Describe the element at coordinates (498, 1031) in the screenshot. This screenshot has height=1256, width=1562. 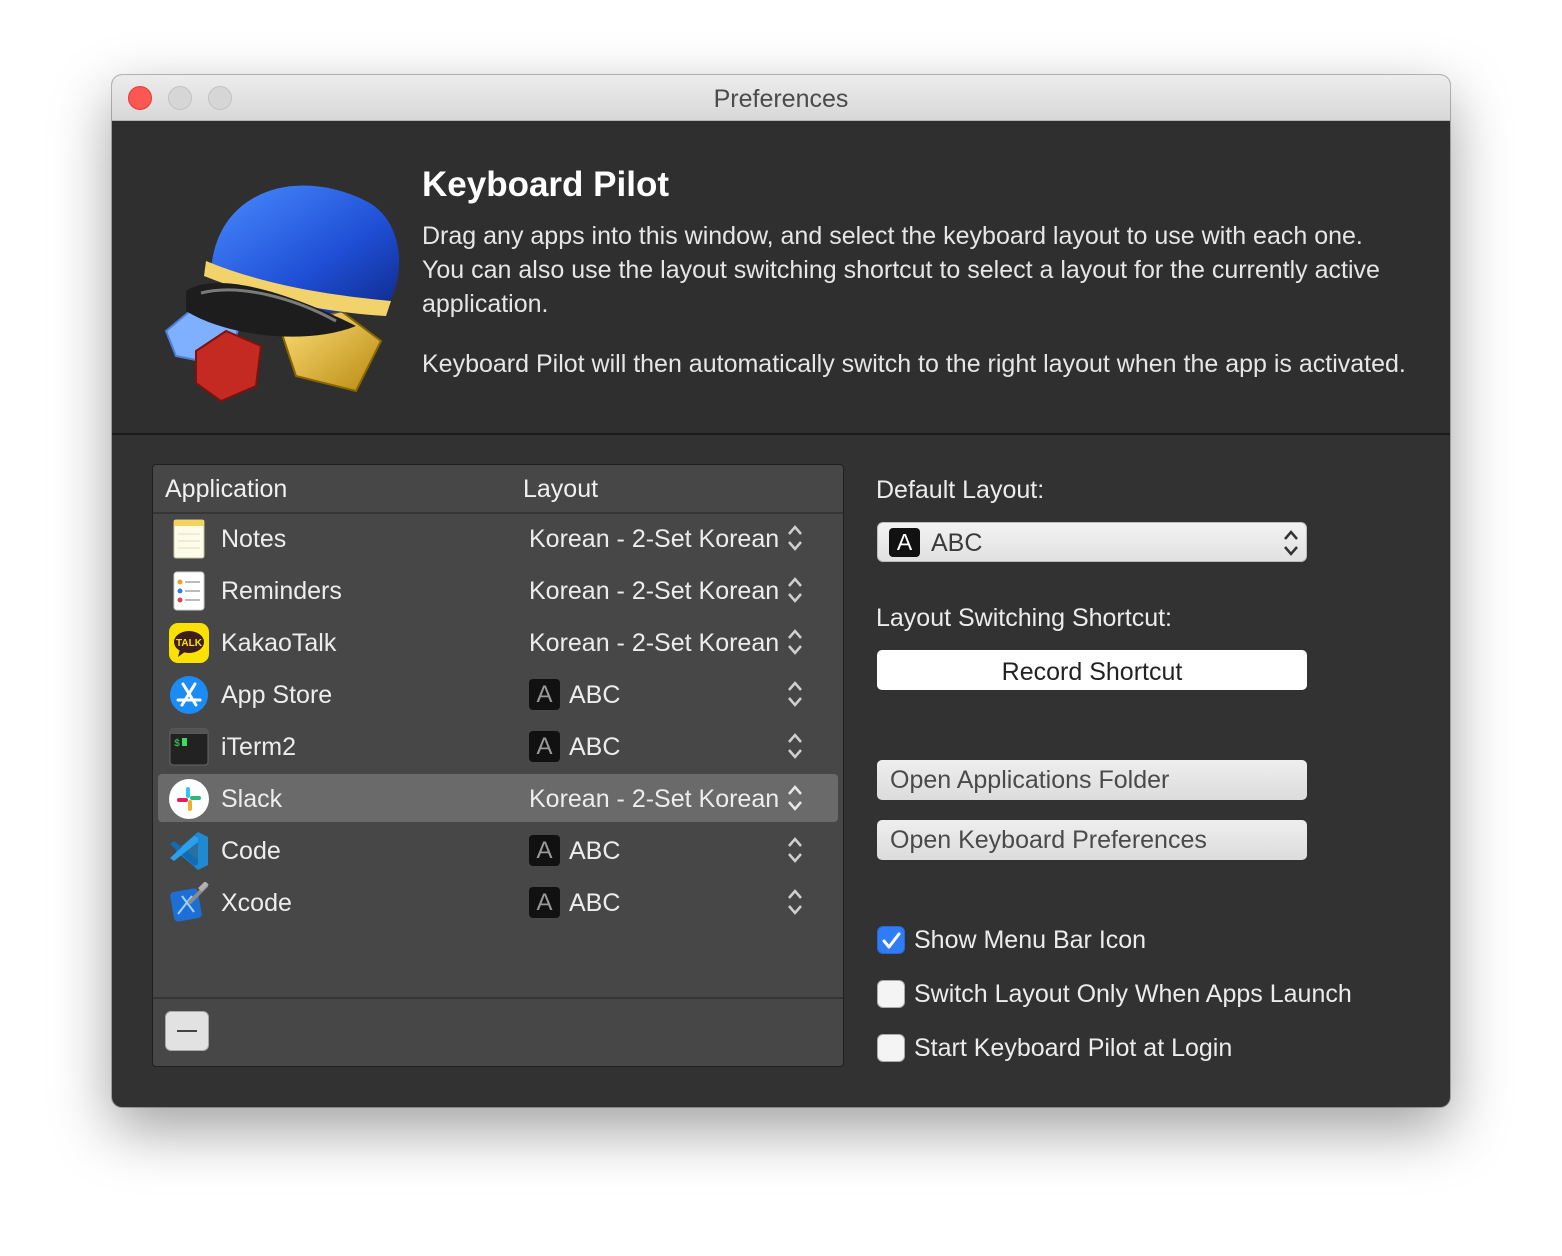
I see `table-footer` at that location.